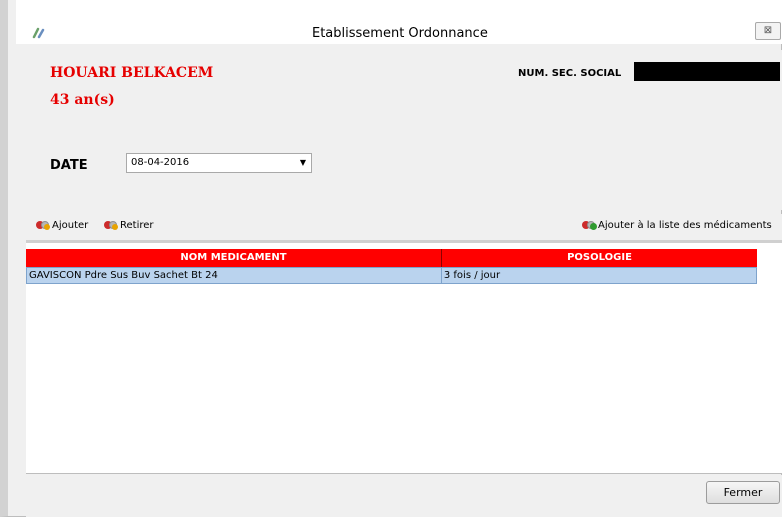 The image size is (782, 517). What do you see at coordinates (589, 225) in the screenshot?
I see `add-to-list-icon` at bounding box center [589, 225].